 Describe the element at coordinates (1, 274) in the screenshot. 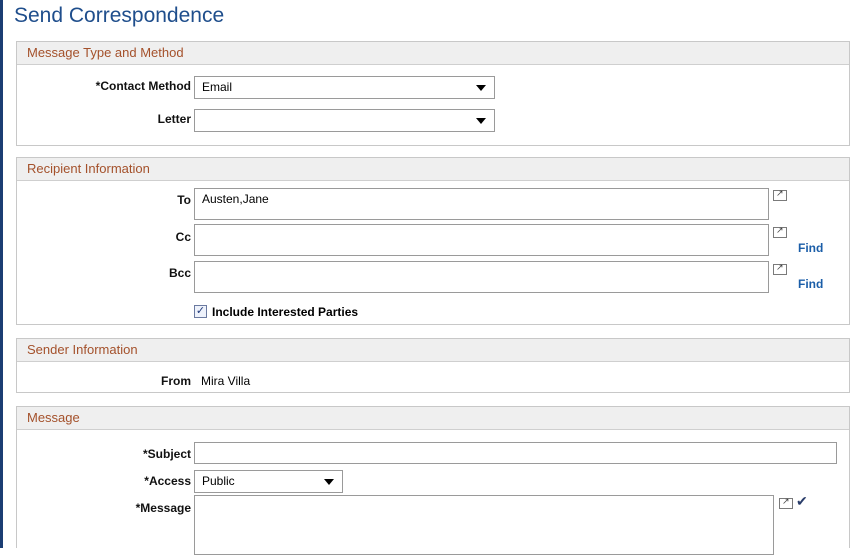

I see `left-edge-bar` at that location.